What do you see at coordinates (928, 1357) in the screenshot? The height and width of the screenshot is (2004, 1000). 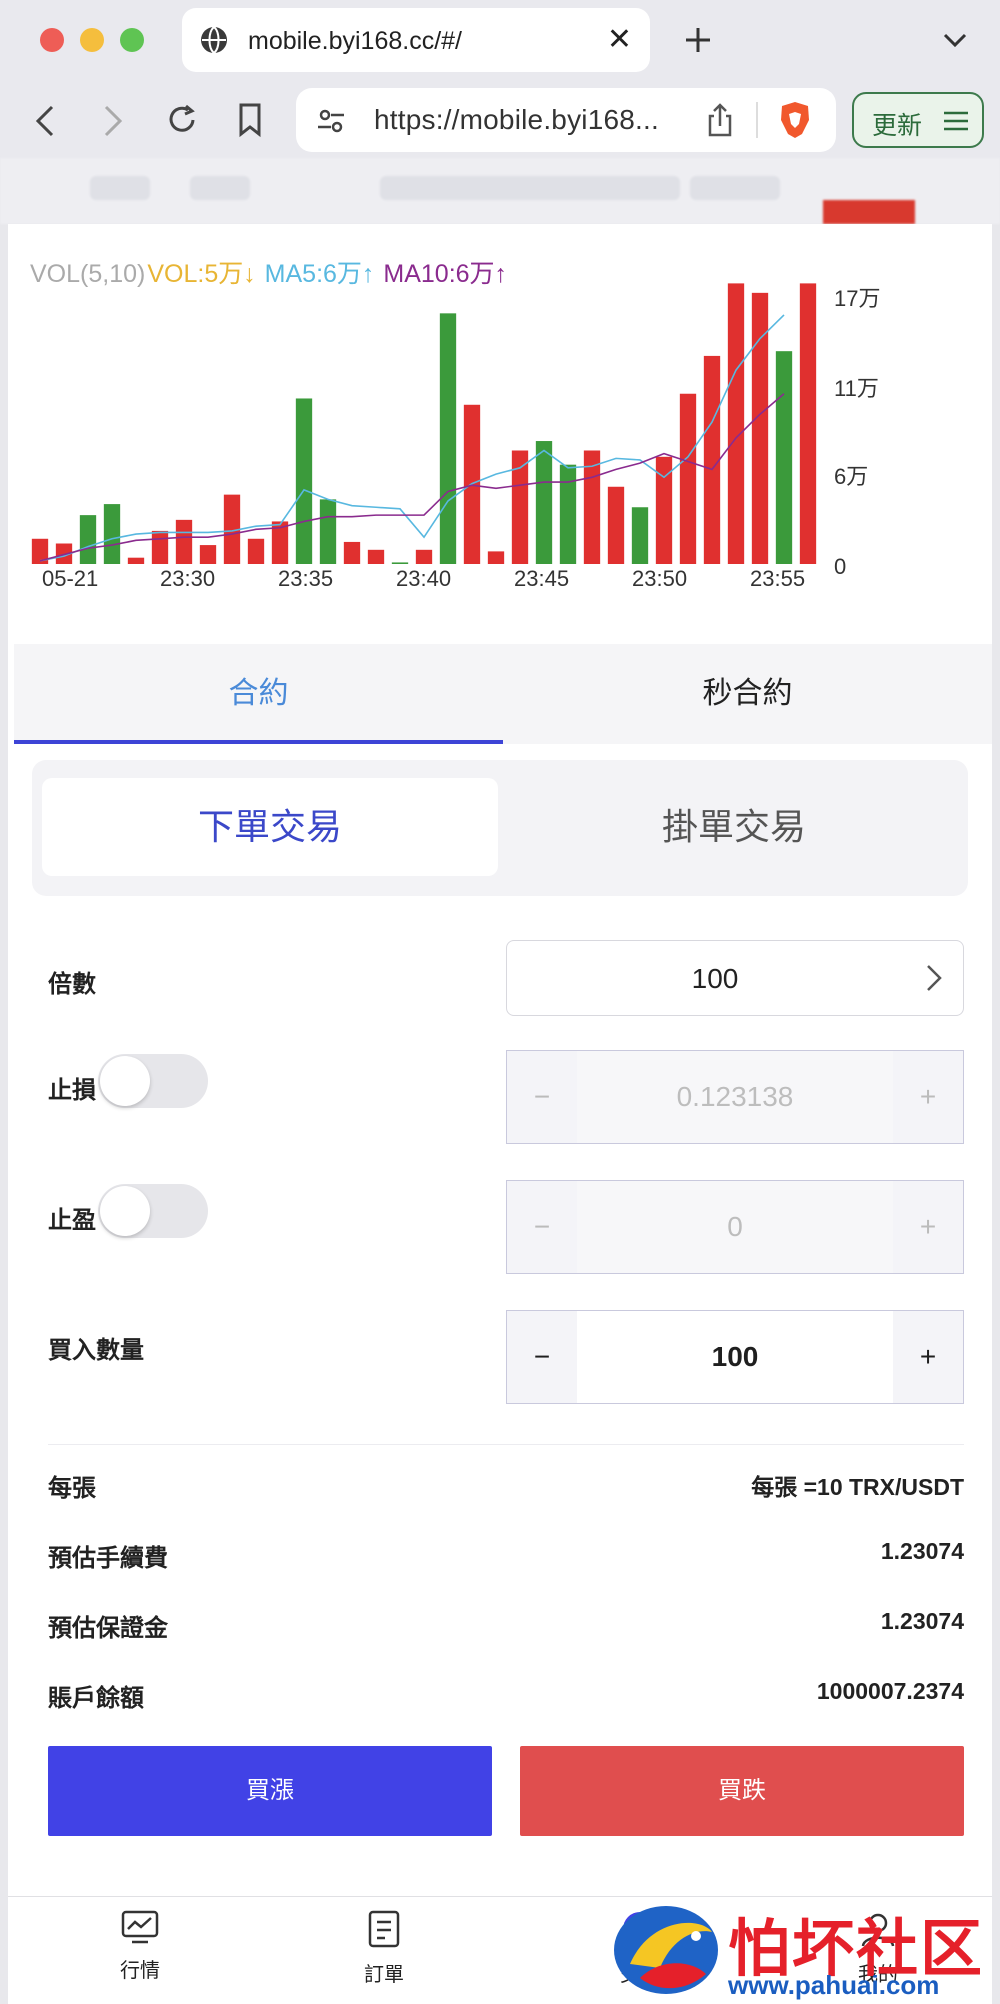 I see `quantity-plus-button: +` at bounding box center [928, 1357].